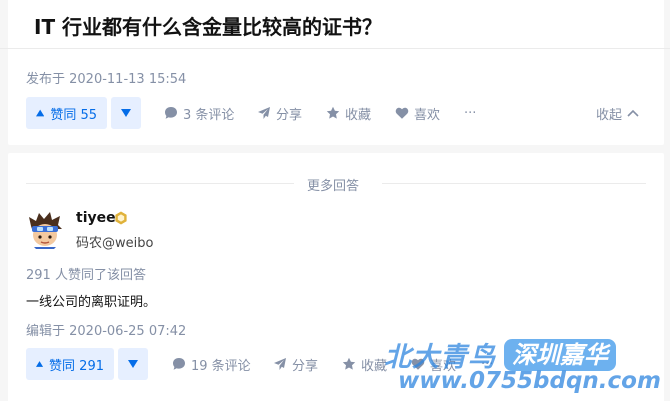 Image resolution: width=670 pixels, height=401 pixels. I want to click on comments-label: 3 条评论, so click(209, 115).